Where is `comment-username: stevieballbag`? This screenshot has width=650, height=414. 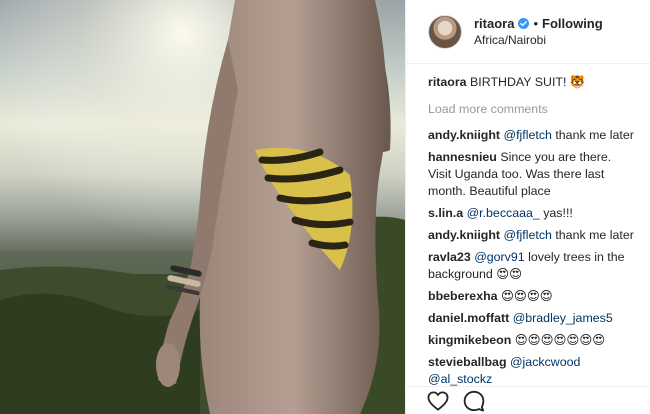
comment-username: stevieballbag is located at coordinates (467, 362).